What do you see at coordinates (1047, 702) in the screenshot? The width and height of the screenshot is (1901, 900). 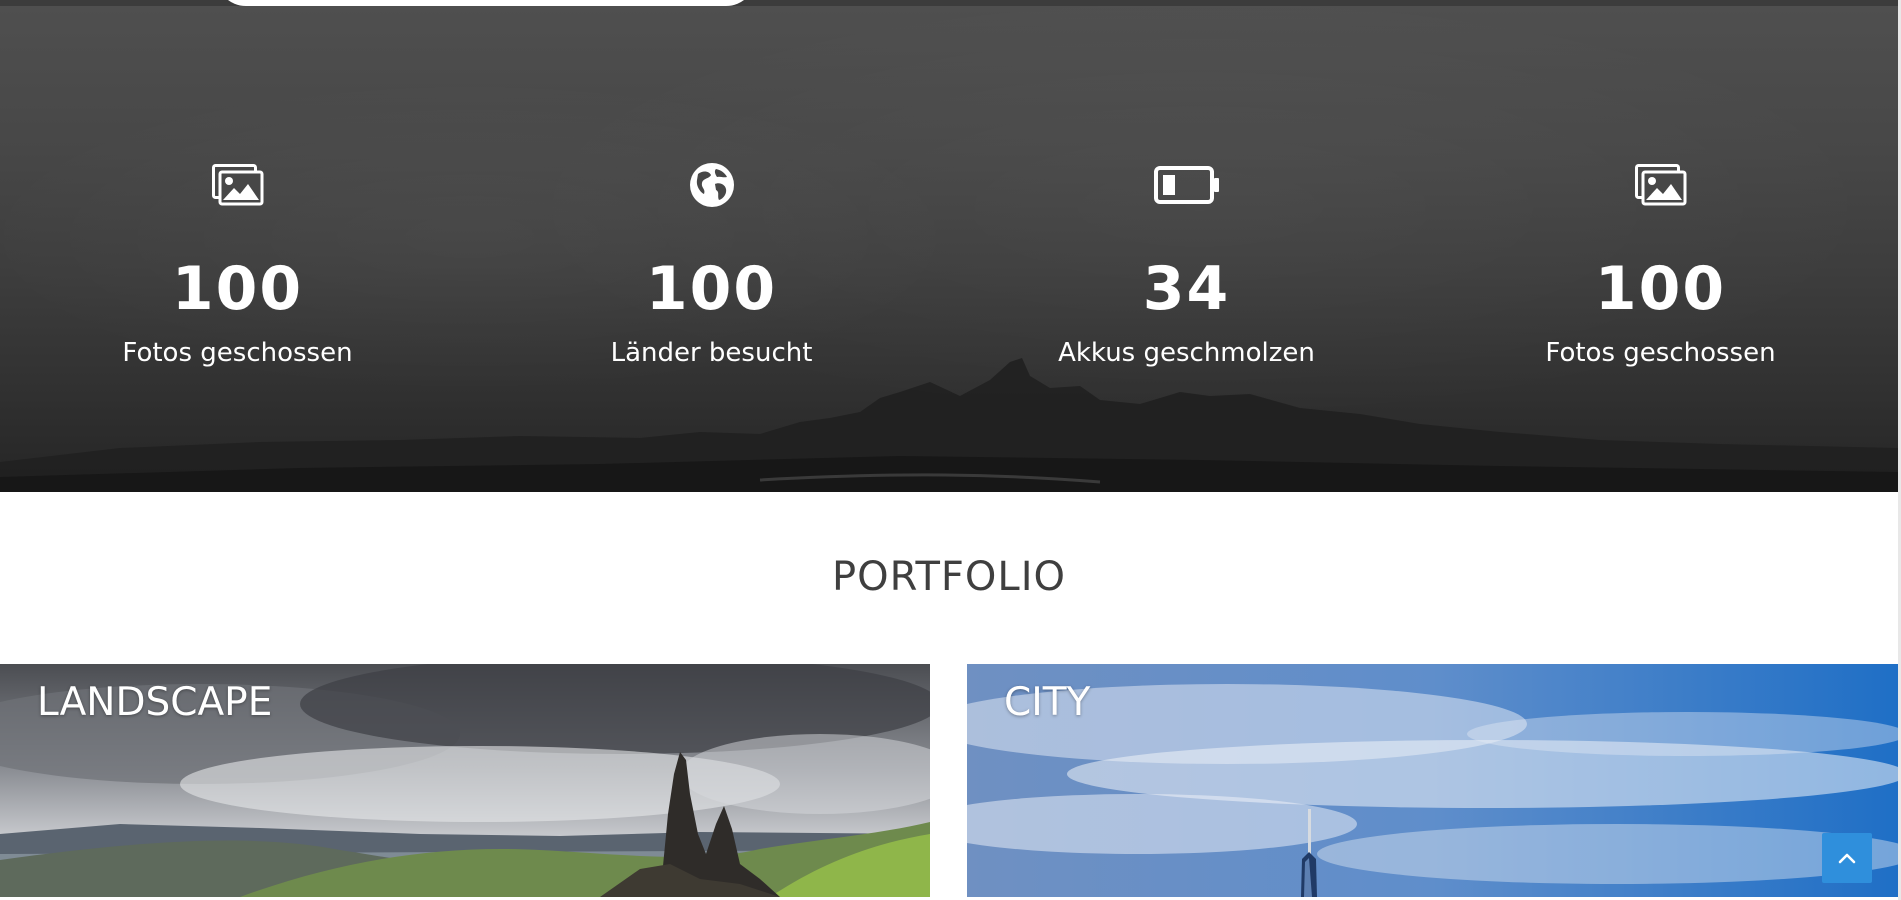 I see `card-title: CITY` at bounding box center [1047, 702].